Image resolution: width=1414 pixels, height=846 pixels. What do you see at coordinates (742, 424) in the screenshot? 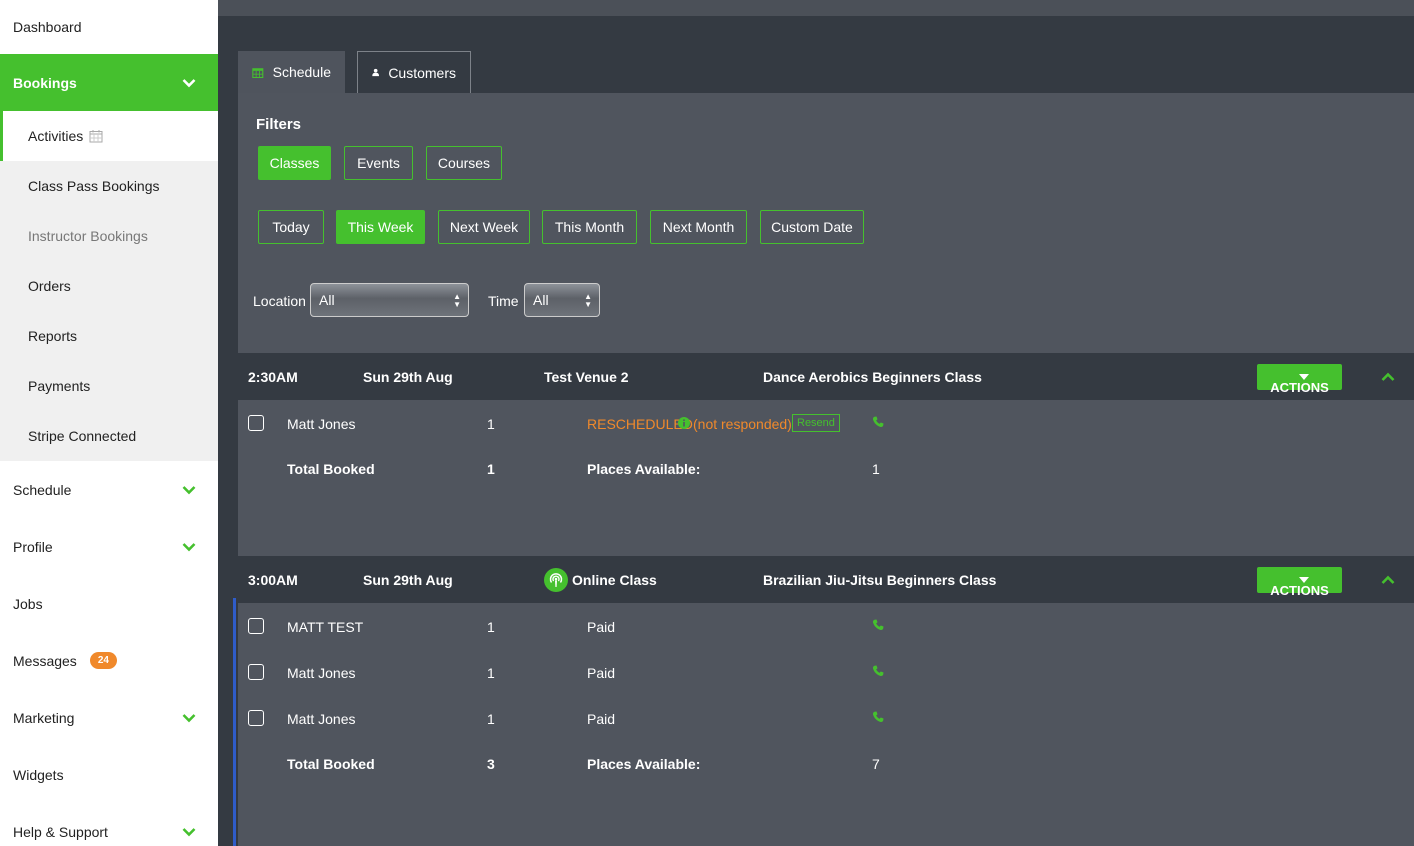
I see `booking-status-note: (not responded)` at bounding box center [742, 424].